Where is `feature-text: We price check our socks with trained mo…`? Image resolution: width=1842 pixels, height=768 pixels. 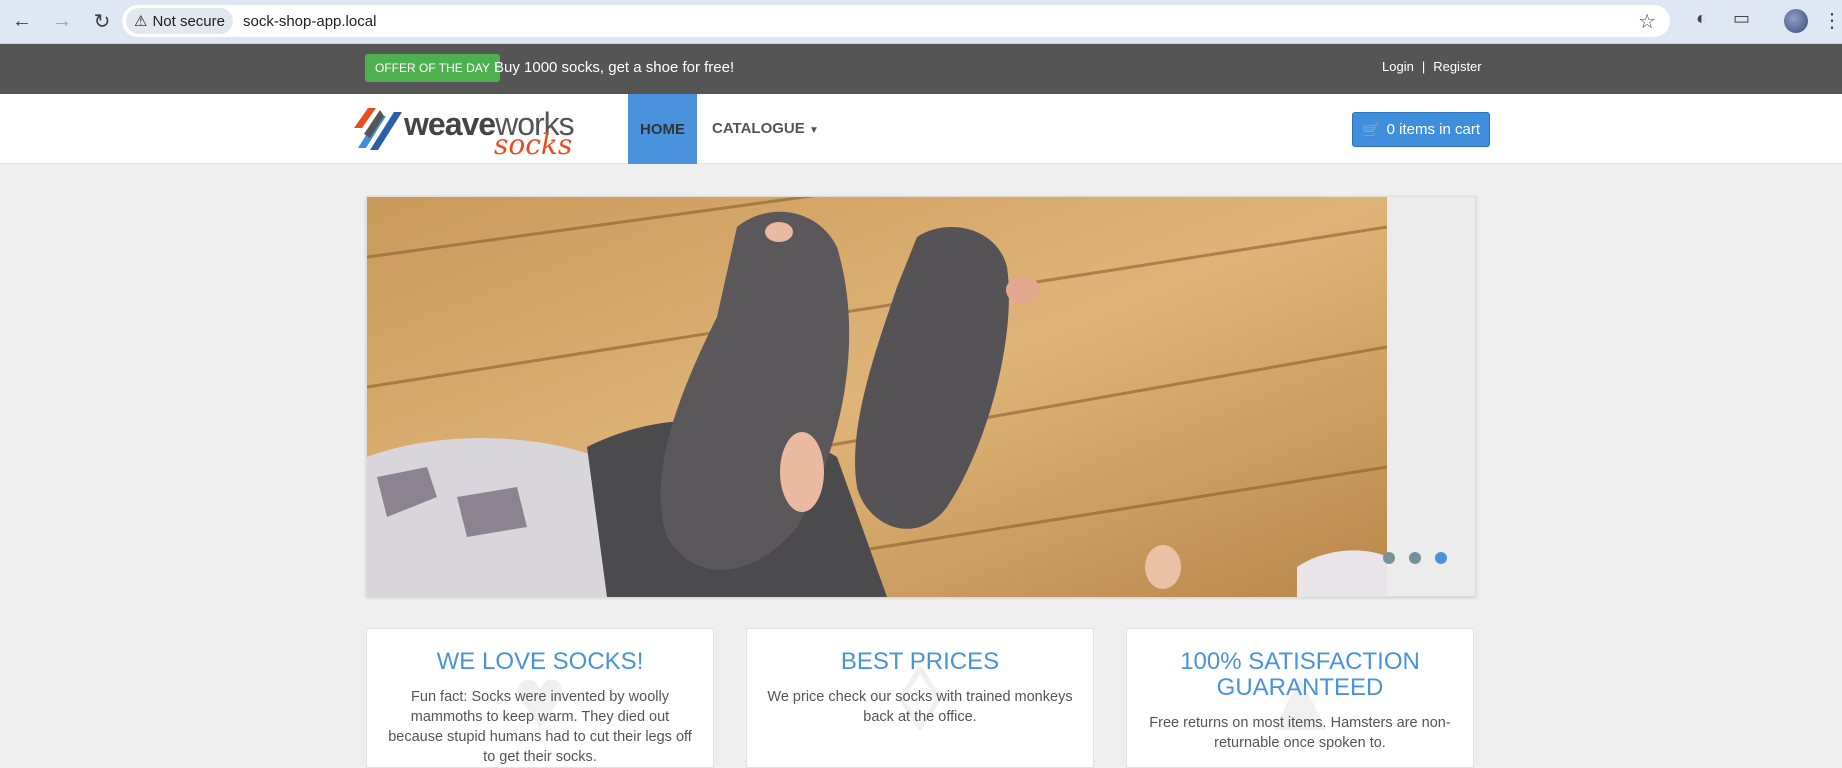
feature-text: We price check our socks with trained mo… is located at coordinates (920, 707).